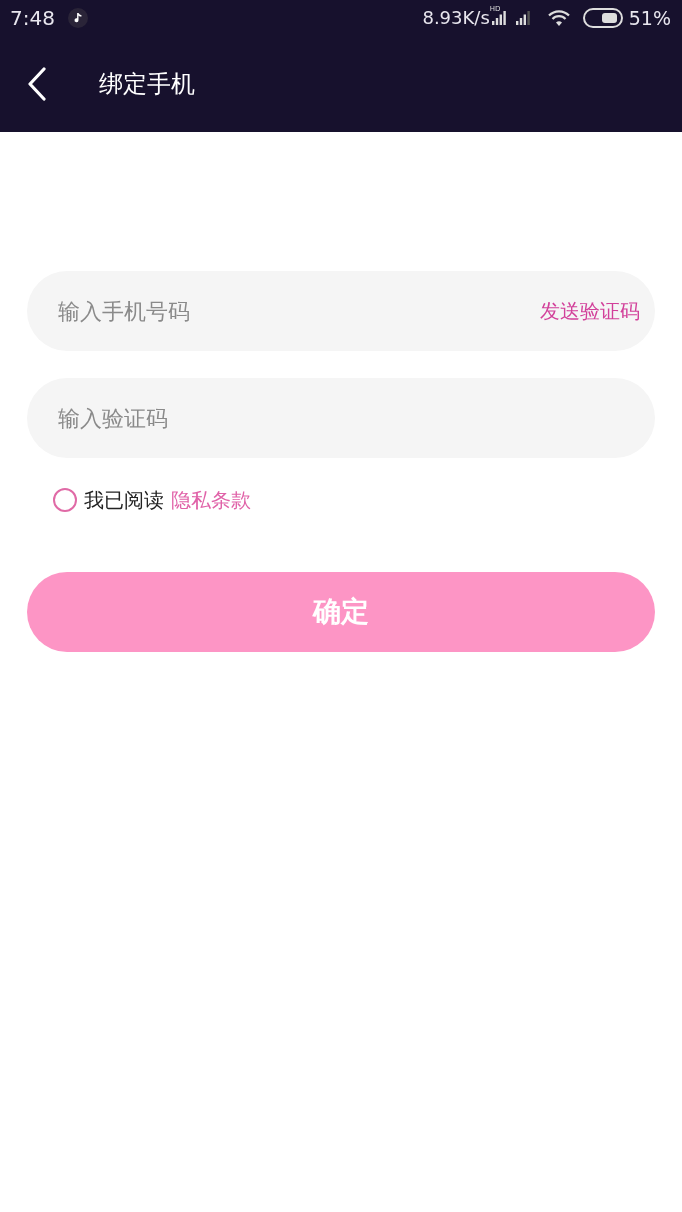 Image resolution: width=682 pixels, height=1212 pixels. I want to click on battery-percent: 51%, so click(649, 18).